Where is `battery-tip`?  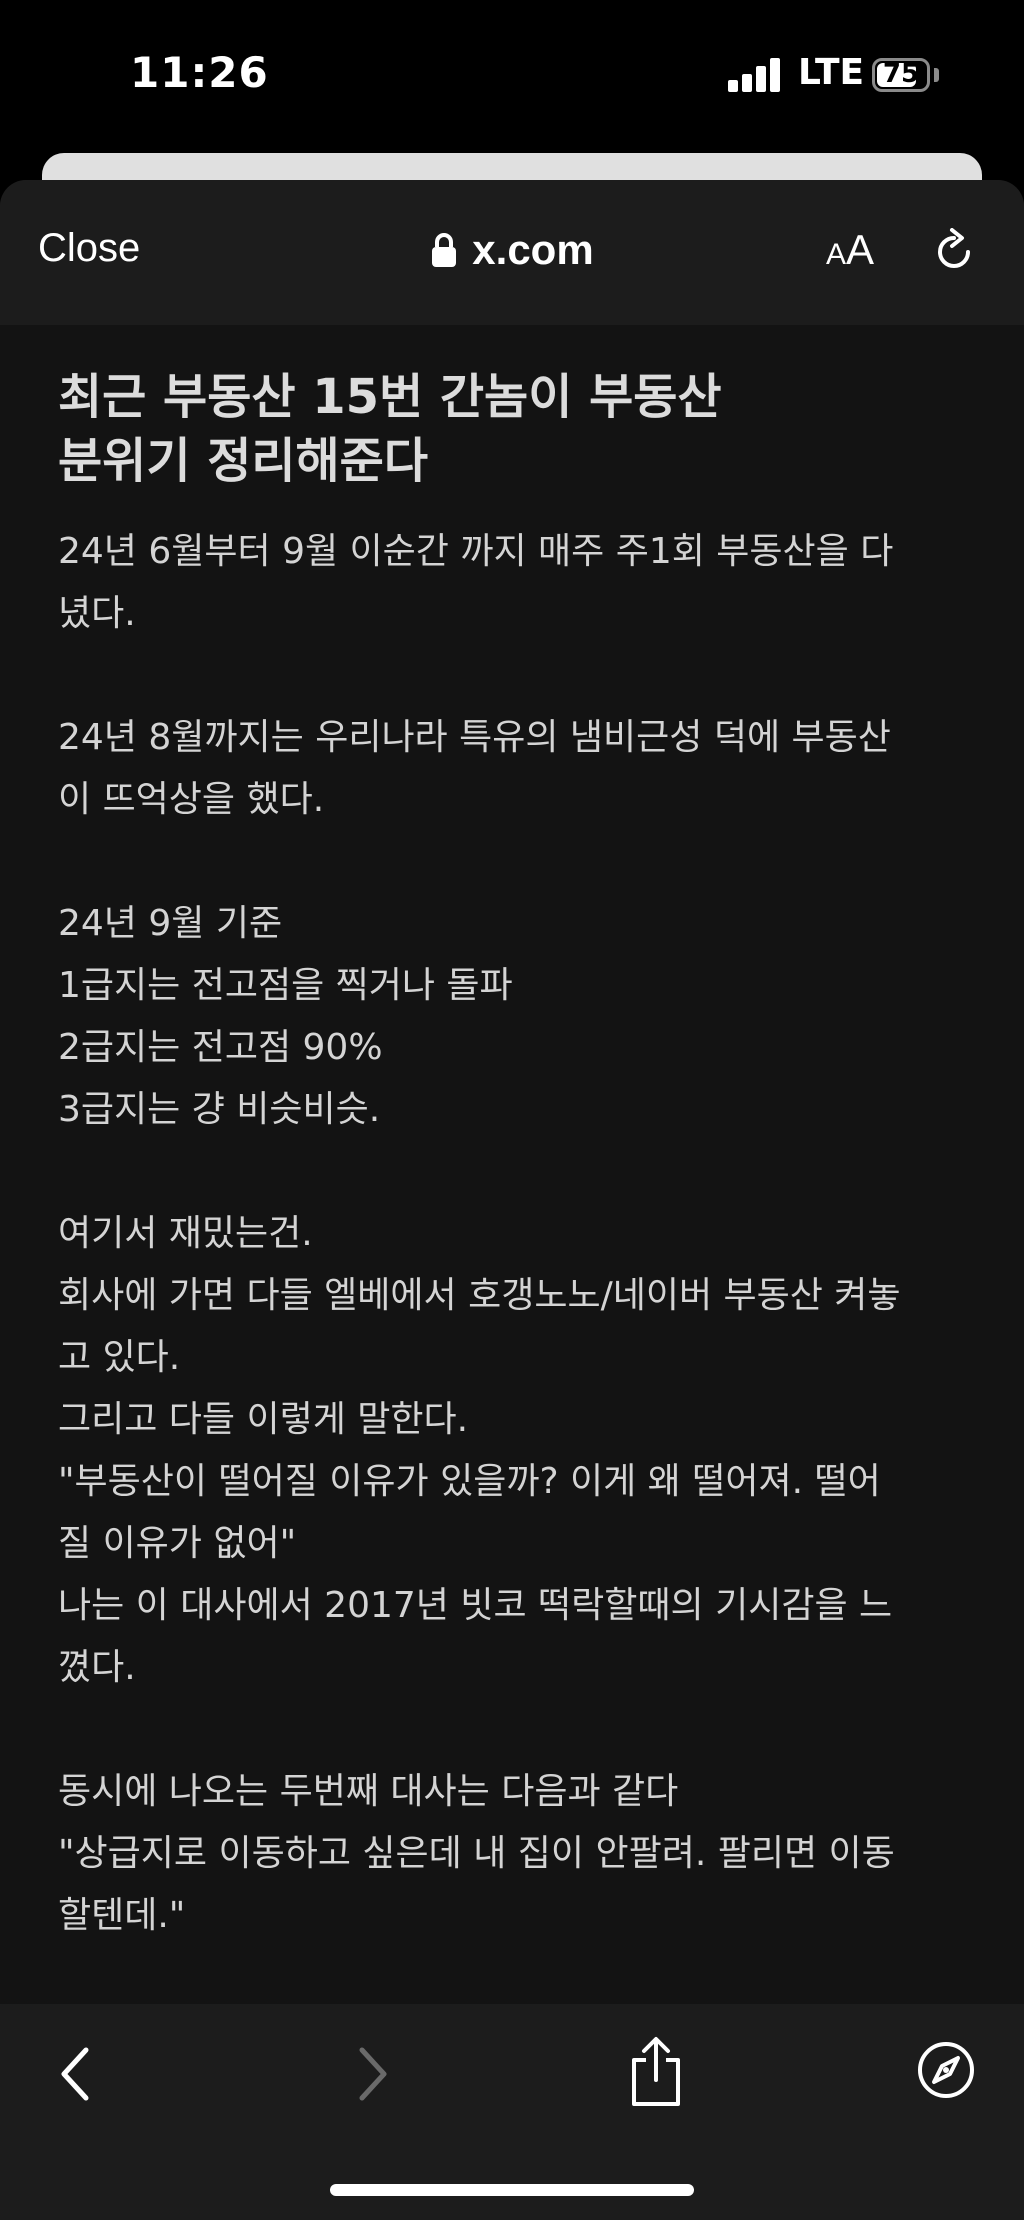 battery-tip is located at coordinates (936, 75).